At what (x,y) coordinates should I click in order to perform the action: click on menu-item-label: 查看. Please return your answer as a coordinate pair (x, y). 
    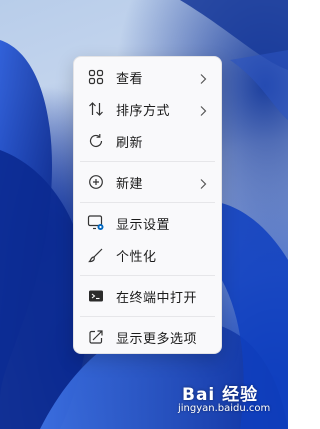
    Looking at the image, I should click on (130, 79).